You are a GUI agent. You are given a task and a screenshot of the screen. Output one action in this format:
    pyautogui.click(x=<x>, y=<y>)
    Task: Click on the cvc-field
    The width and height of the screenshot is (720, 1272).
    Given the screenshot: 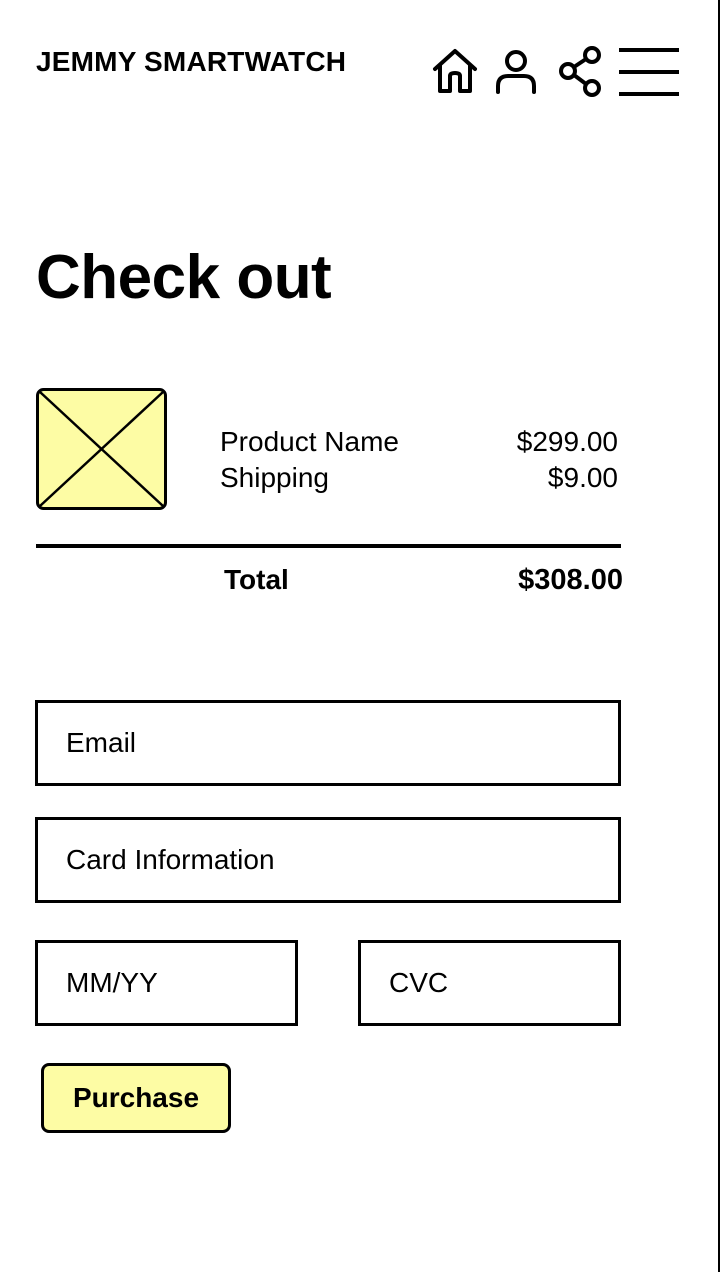 What is the action you would take?
    pyautogui.click(x=489, y=983)
    